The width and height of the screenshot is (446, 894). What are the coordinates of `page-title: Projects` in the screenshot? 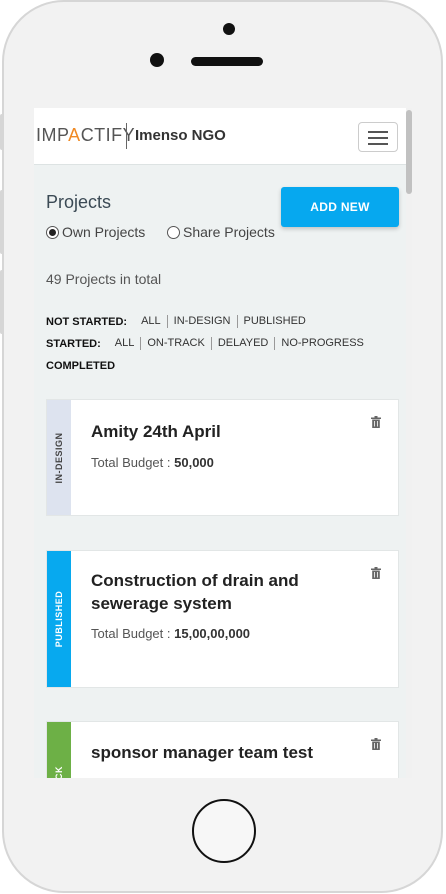 It's located at (79, 202).